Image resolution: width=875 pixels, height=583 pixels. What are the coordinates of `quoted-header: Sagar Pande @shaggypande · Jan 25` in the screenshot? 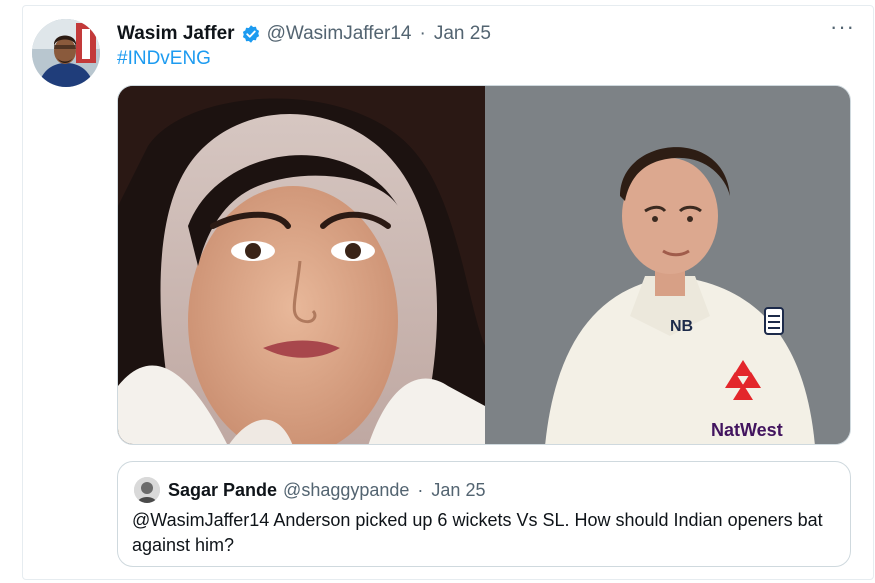 It's located at (326, 490).